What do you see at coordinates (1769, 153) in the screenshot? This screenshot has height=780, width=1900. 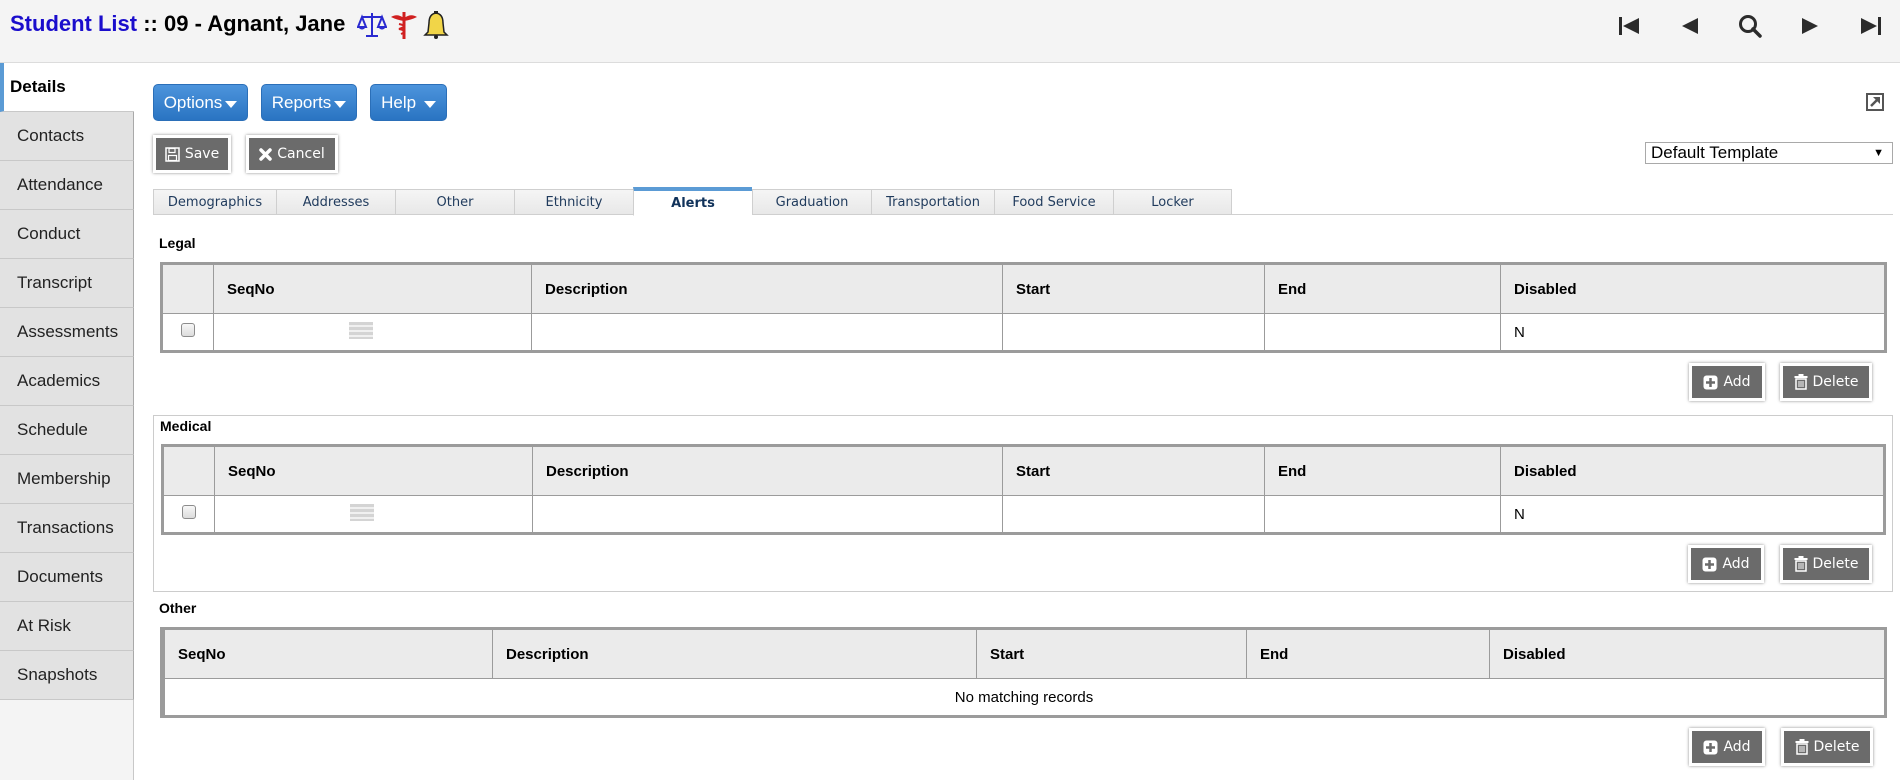 I see `template-select: Default Template ▼` at bounding box center [1769, 153].